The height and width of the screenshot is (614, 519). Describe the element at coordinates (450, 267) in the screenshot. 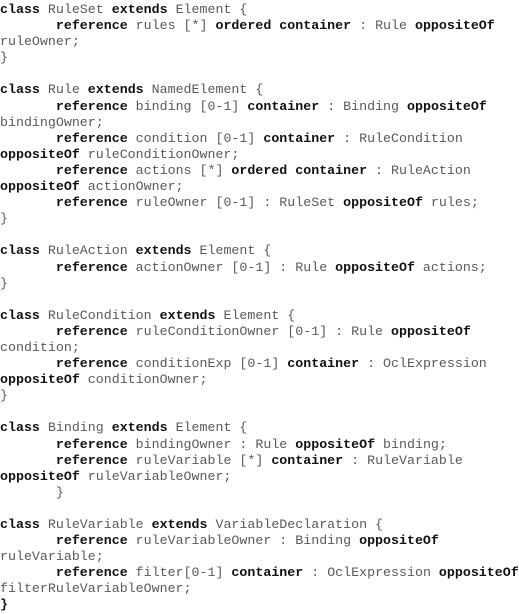

I see `code-text: actions;` at that location.